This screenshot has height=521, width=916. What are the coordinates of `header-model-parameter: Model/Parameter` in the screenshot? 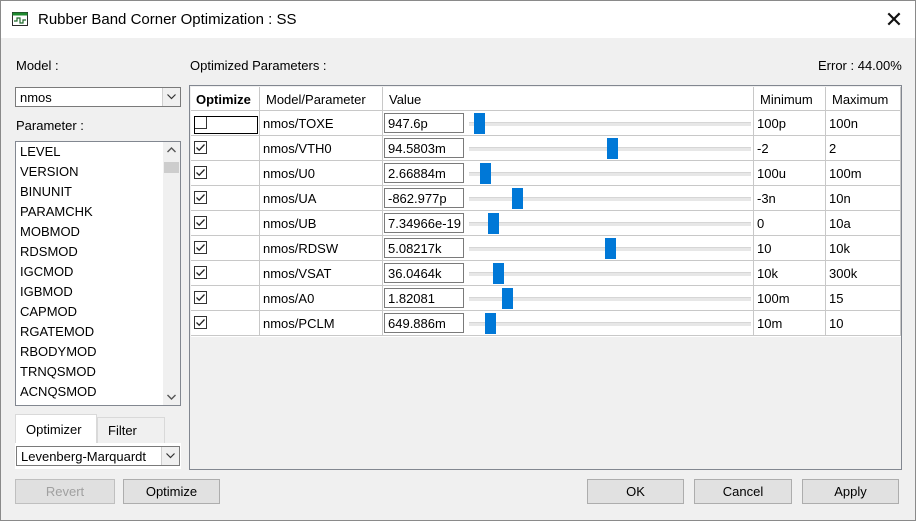 It's located at (321, 99).